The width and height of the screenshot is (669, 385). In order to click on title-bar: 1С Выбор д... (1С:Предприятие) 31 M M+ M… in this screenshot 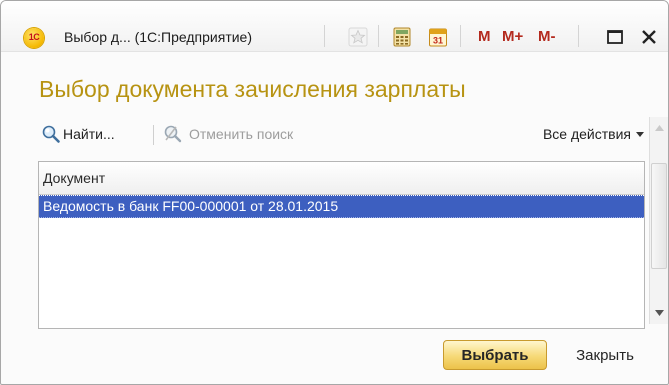, I will do `click(334, 26)`.